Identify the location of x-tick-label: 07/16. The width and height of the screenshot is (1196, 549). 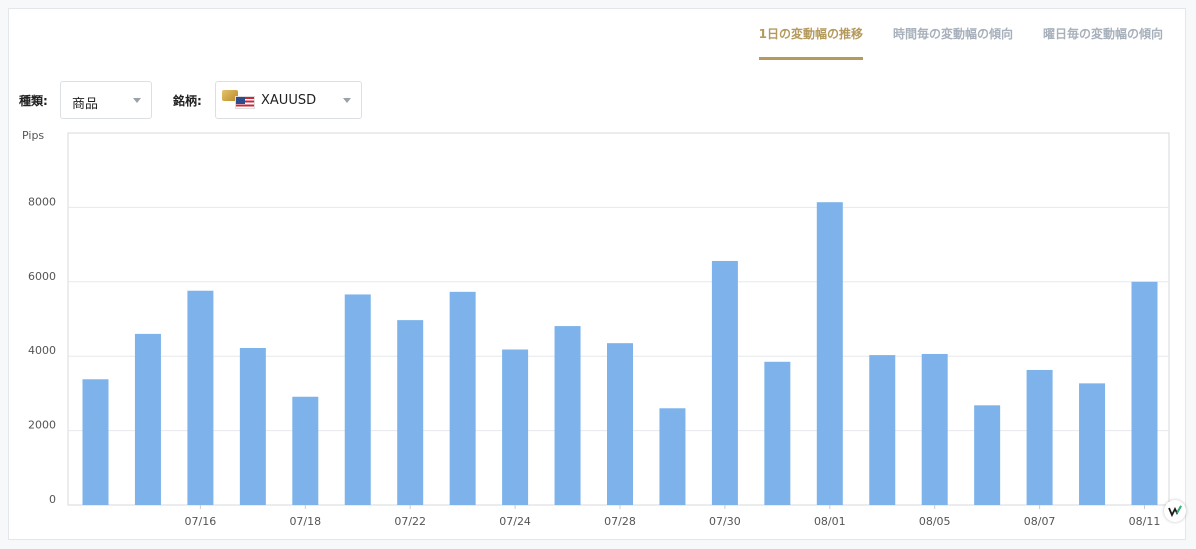
(201, 521).